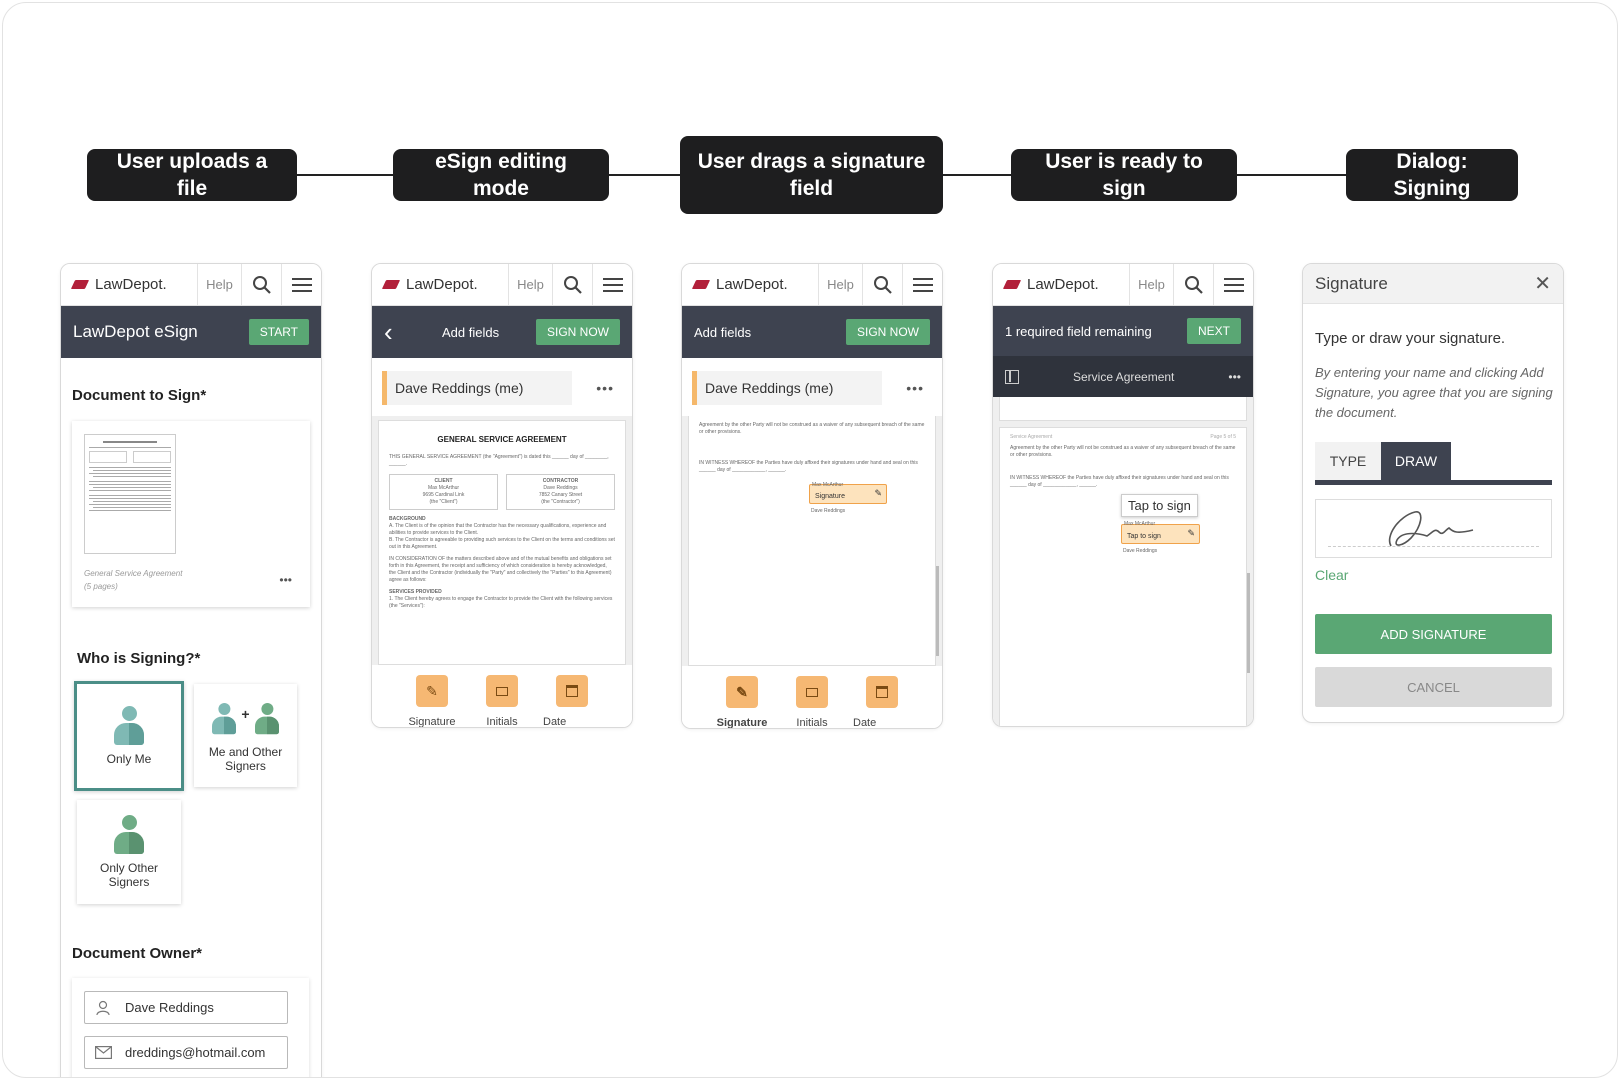  I want to click on document-card: General Service Agreement (5 pages) •••, so click(191, 514).